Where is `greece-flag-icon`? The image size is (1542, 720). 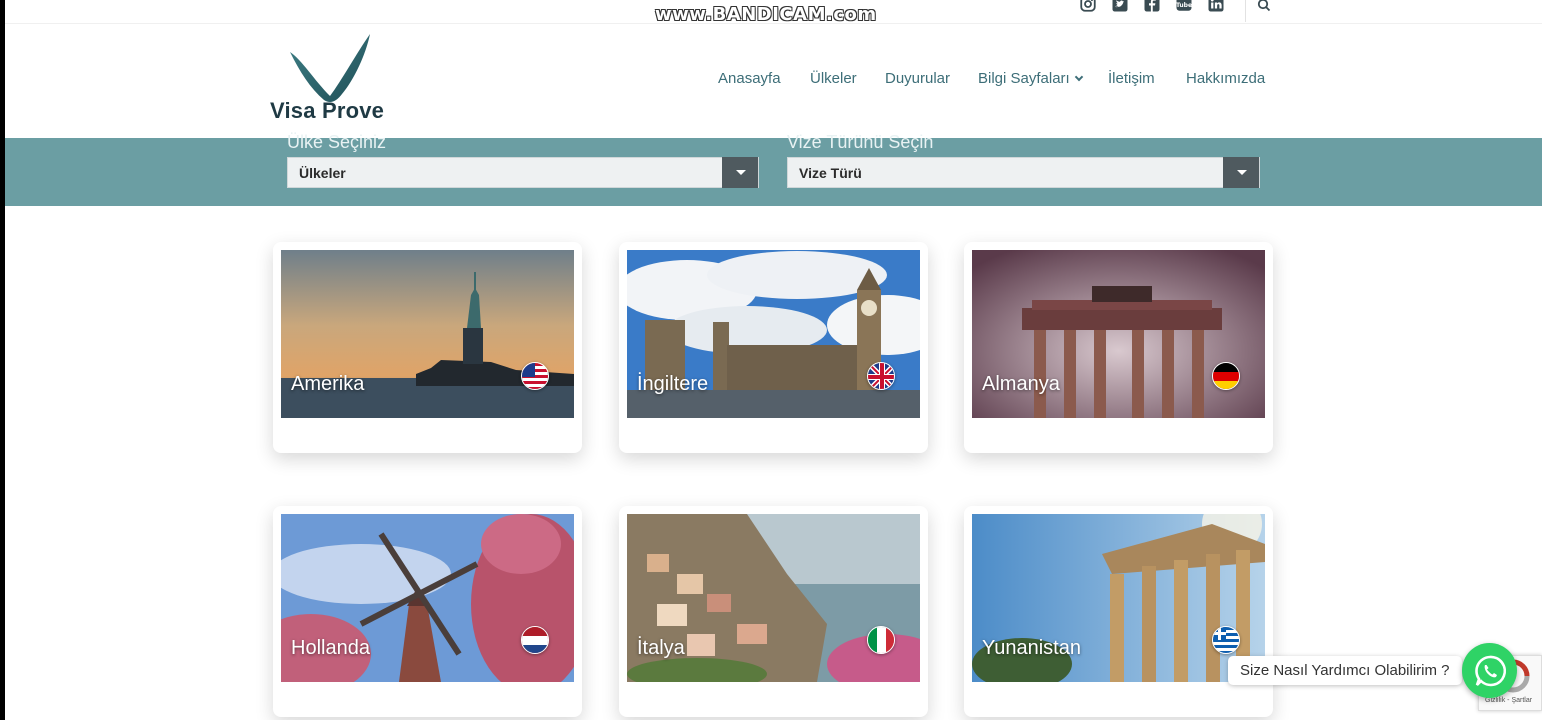 greece-flag-icon is located at coordinates (1226, 640).